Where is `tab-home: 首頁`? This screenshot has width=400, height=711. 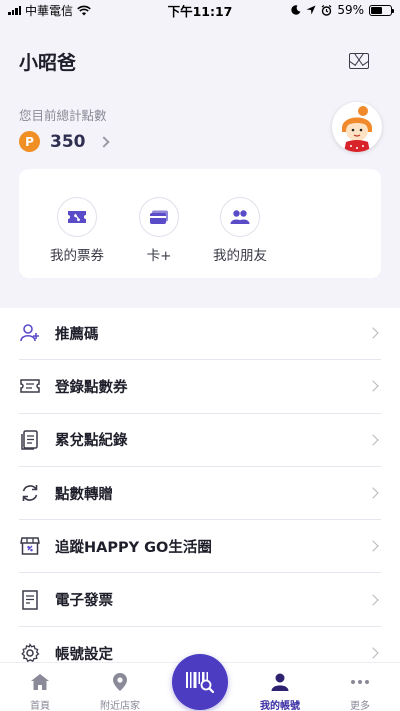
tab-home: 首頁 is located at coordinates (40, 687).